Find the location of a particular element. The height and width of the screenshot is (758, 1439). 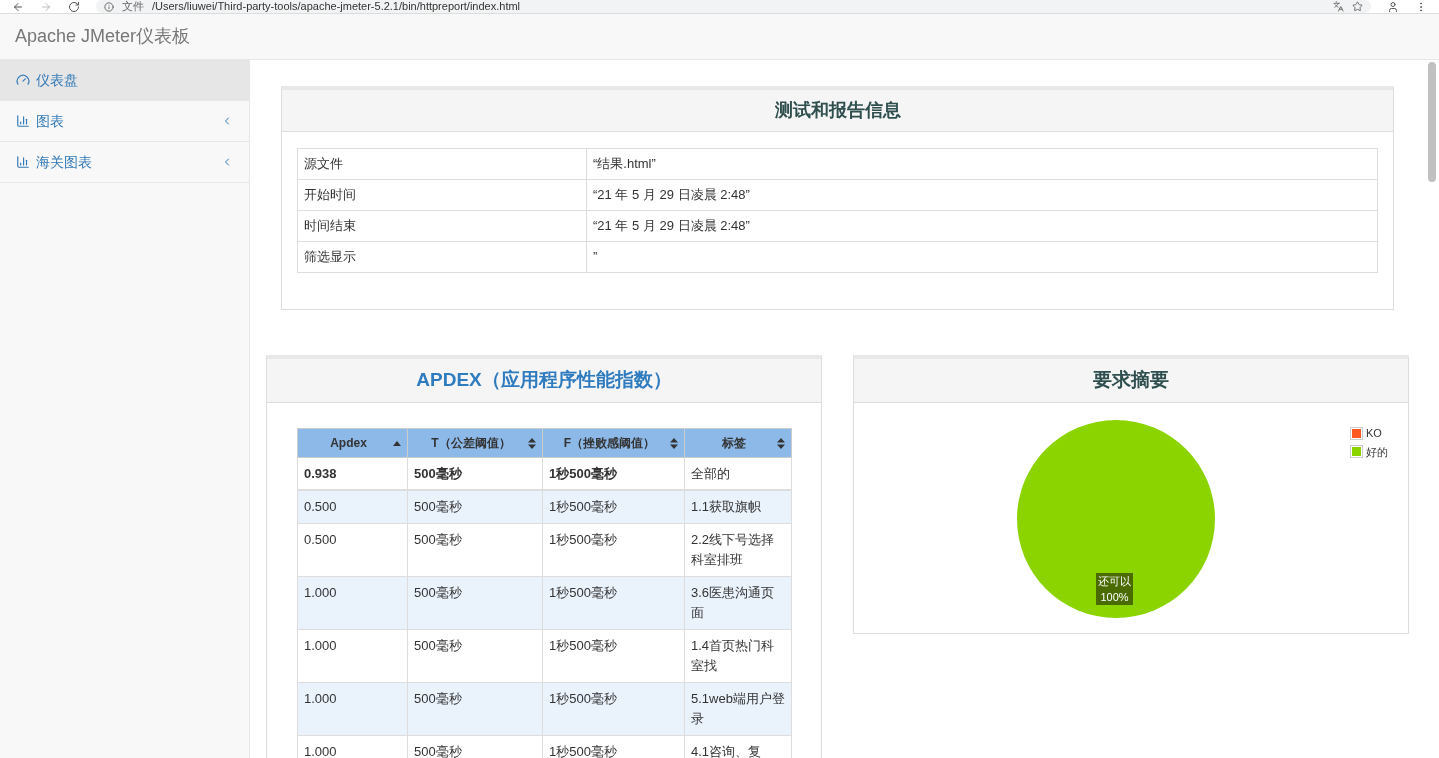

column-header: T（公差阈值） is located at coordinates (475, 443).